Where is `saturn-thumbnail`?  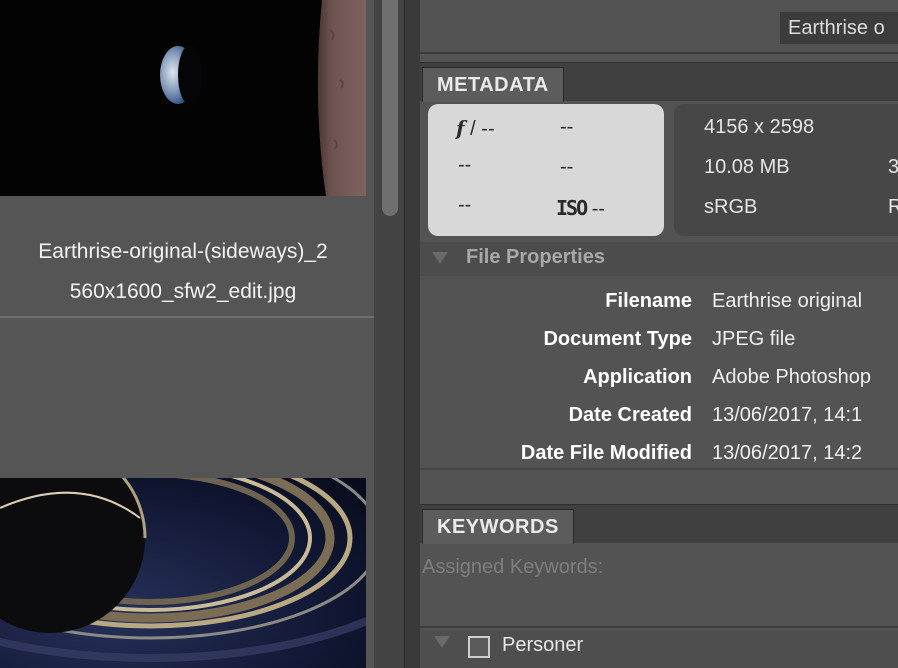
saturn-thumbnail is located at coordinates (183, 573).